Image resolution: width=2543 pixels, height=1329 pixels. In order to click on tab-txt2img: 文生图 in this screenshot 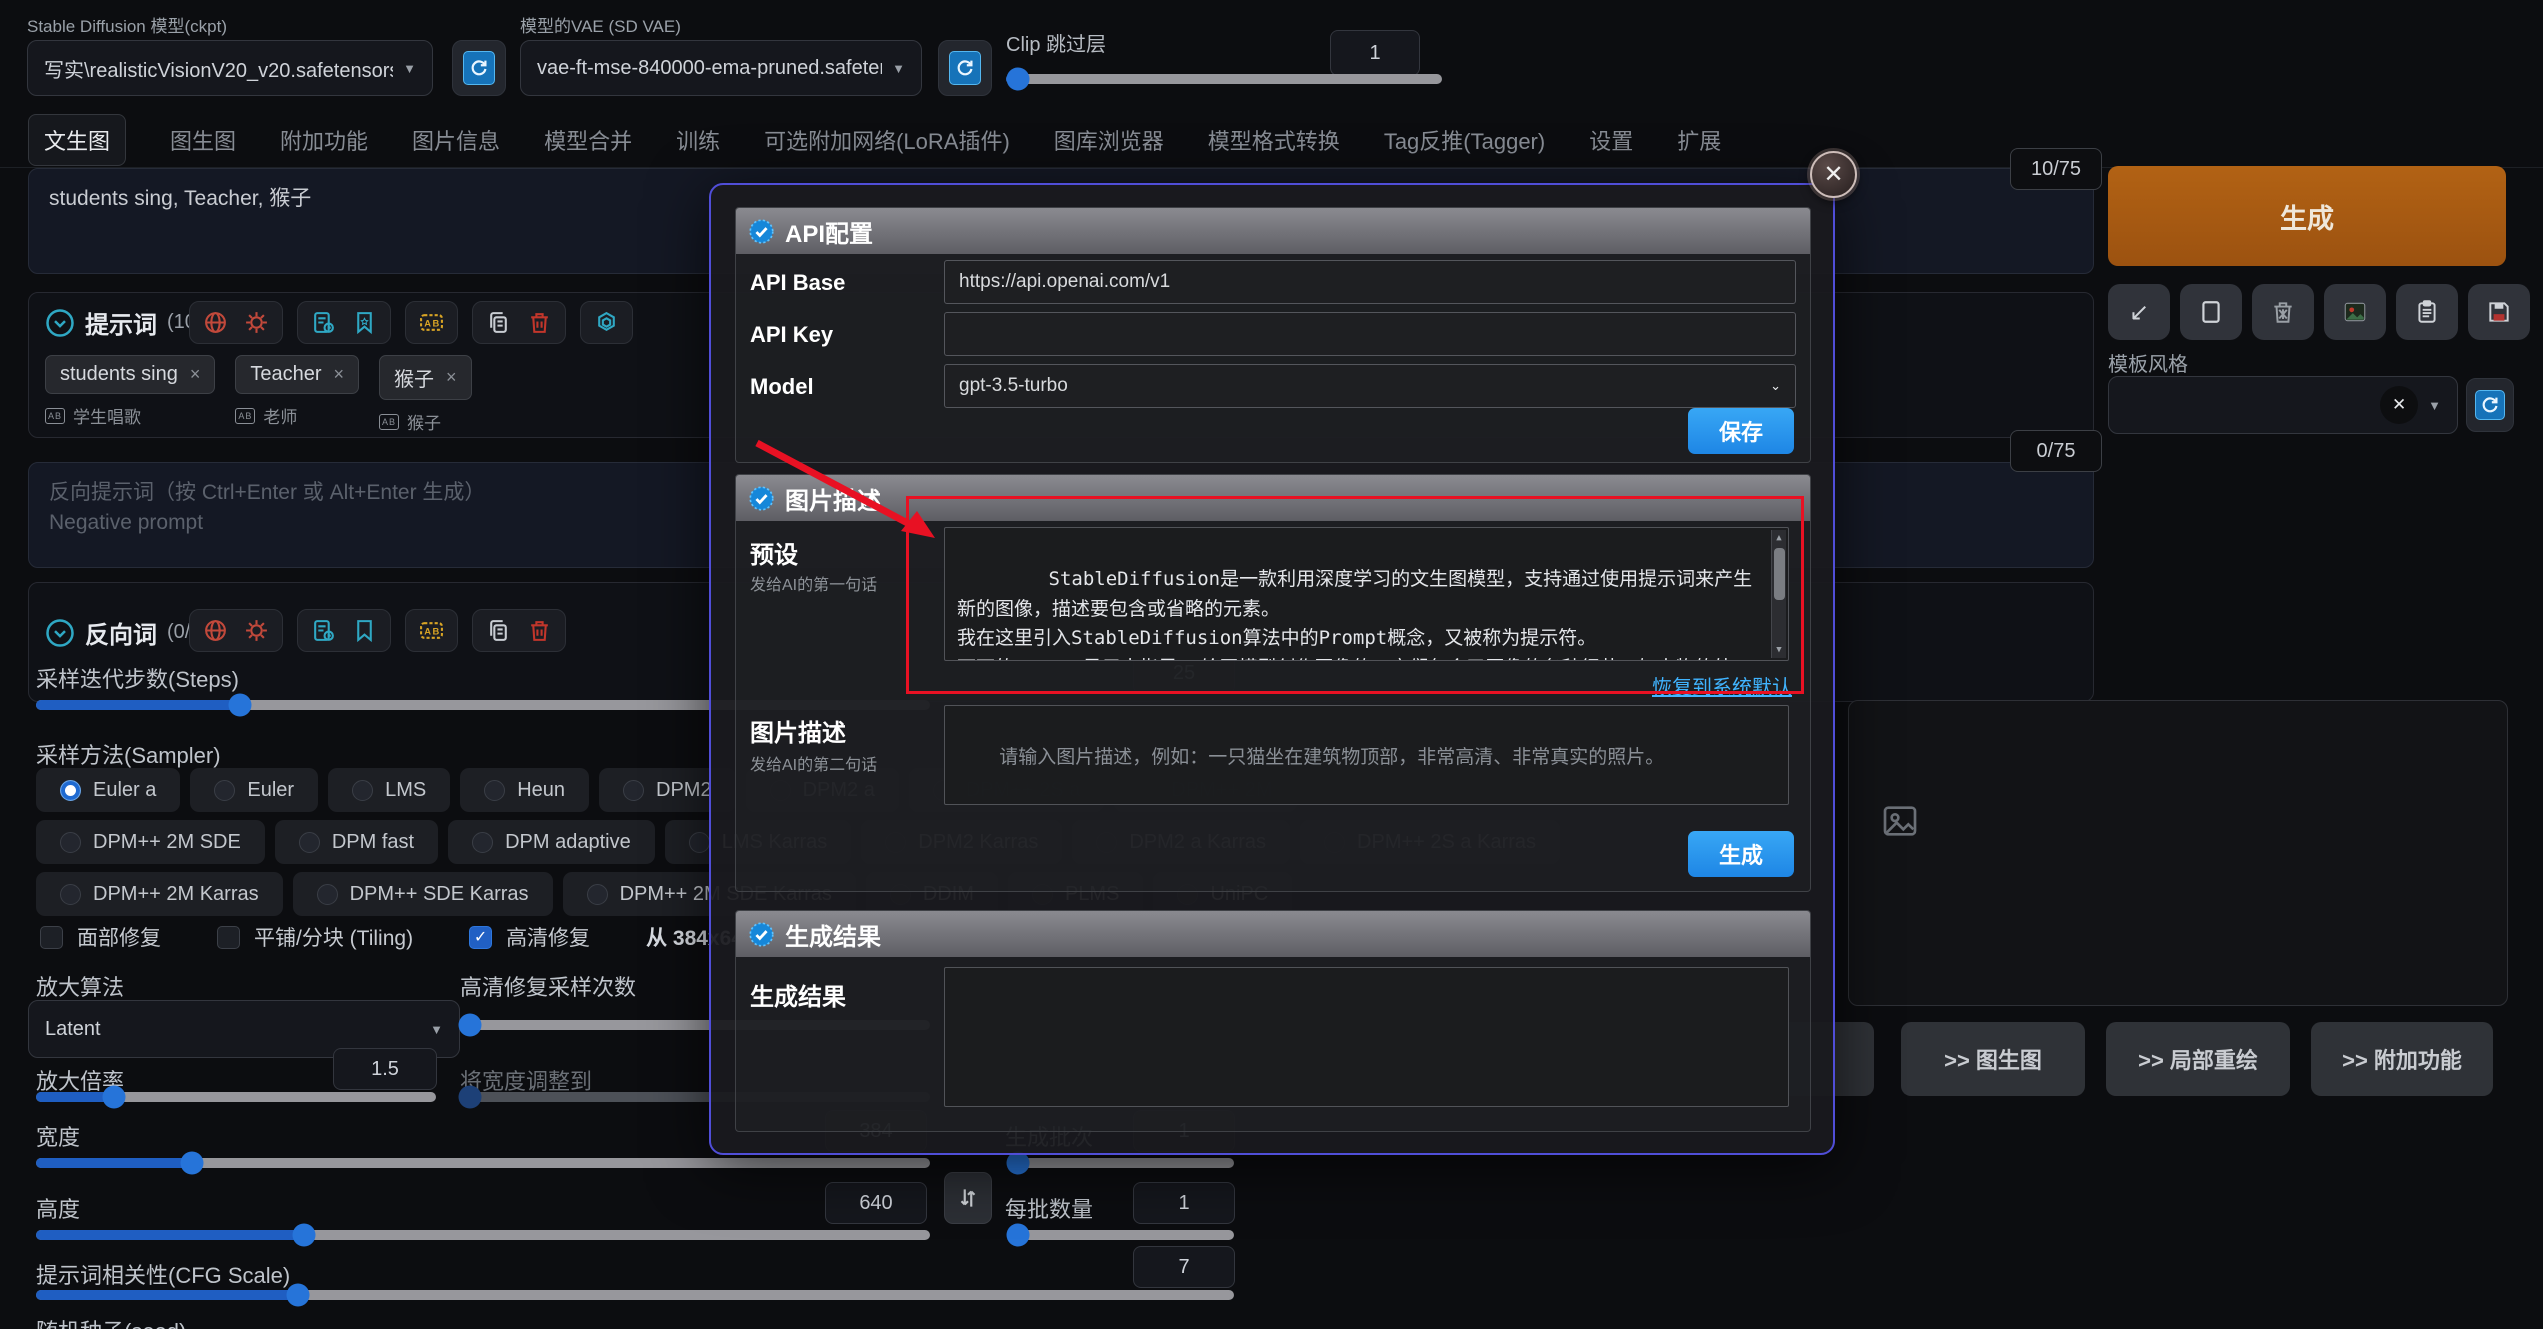, I will do `click(77, 140)`.